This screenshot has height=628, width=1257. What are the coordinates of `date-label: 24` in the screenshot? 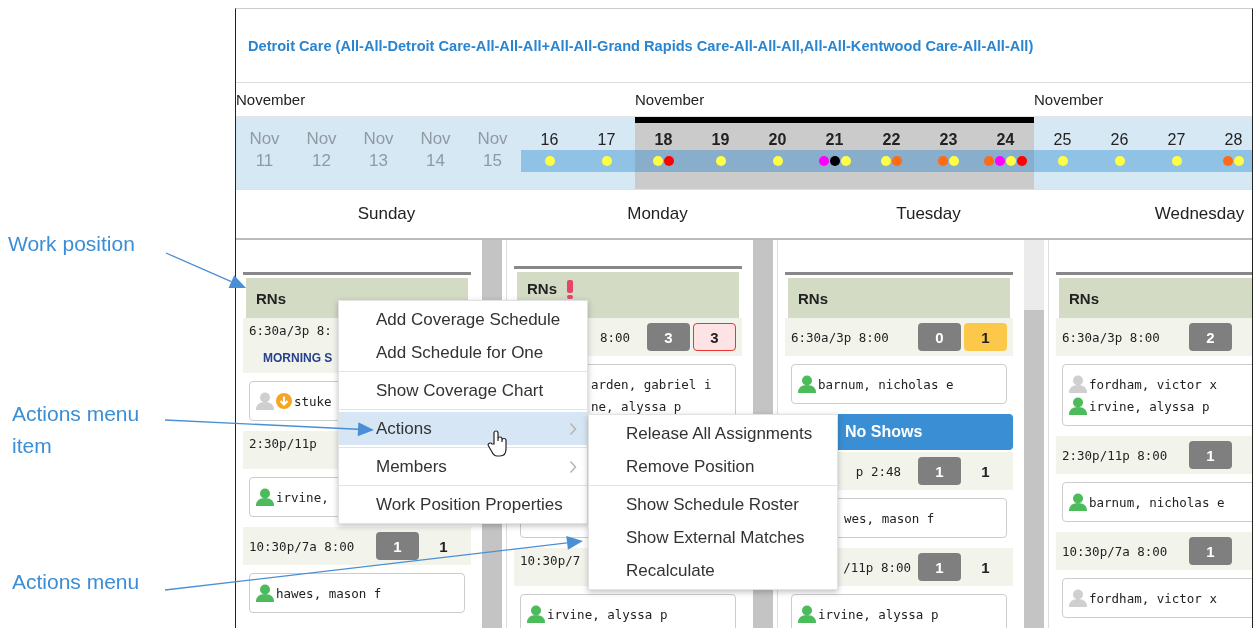 It's located at (1005, 140).